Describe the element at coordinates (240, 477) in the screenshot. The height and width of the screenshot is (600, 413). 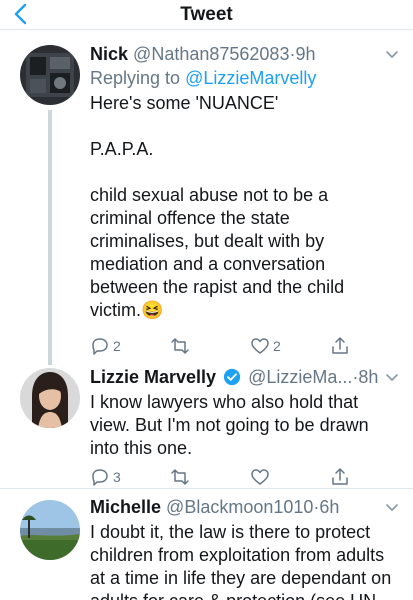
I see `tweet-actions: 3` at that location.